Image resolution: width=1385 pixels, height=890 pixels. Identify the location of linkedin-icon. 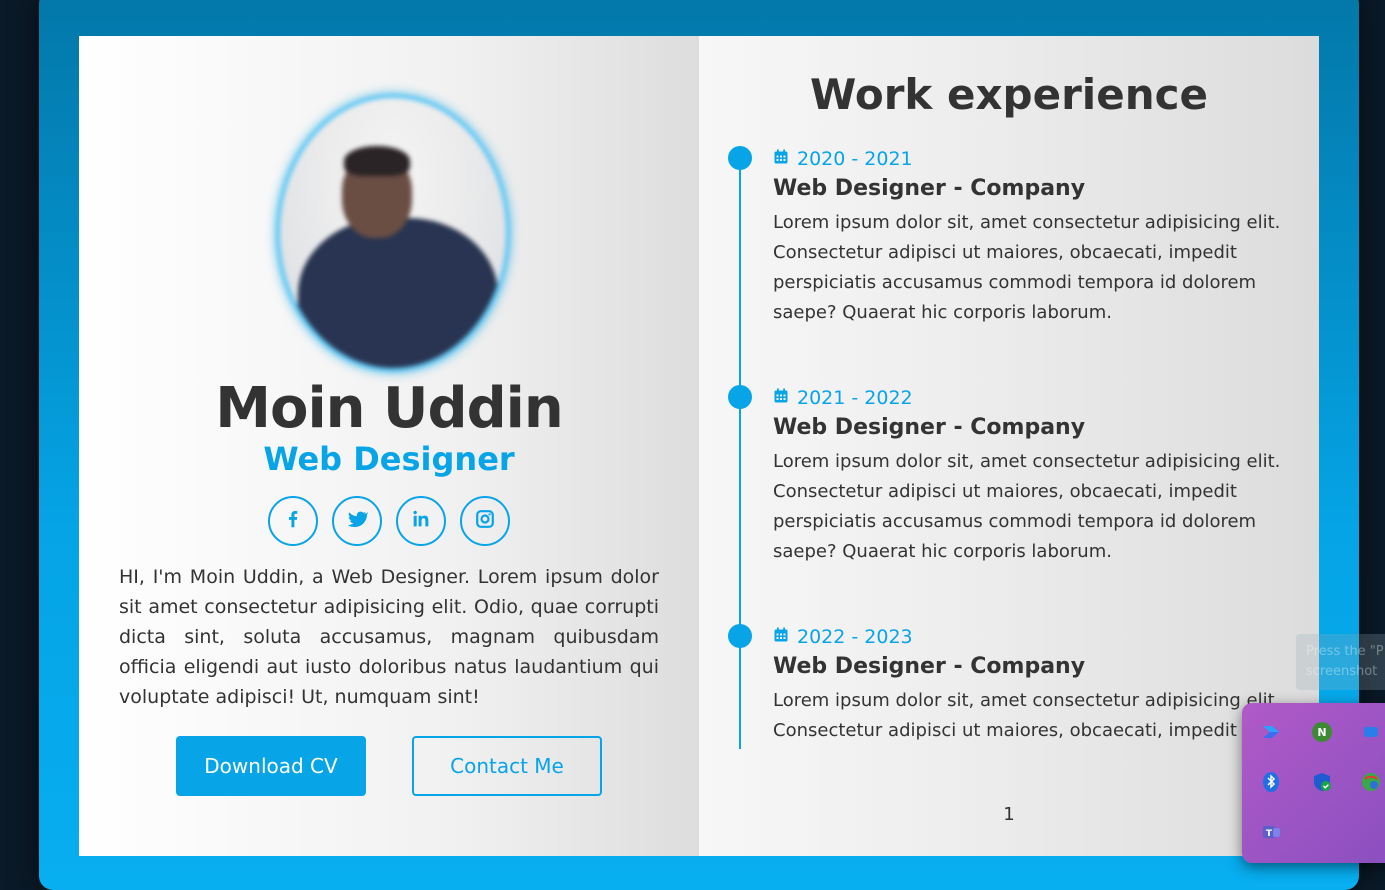
(421, 521).